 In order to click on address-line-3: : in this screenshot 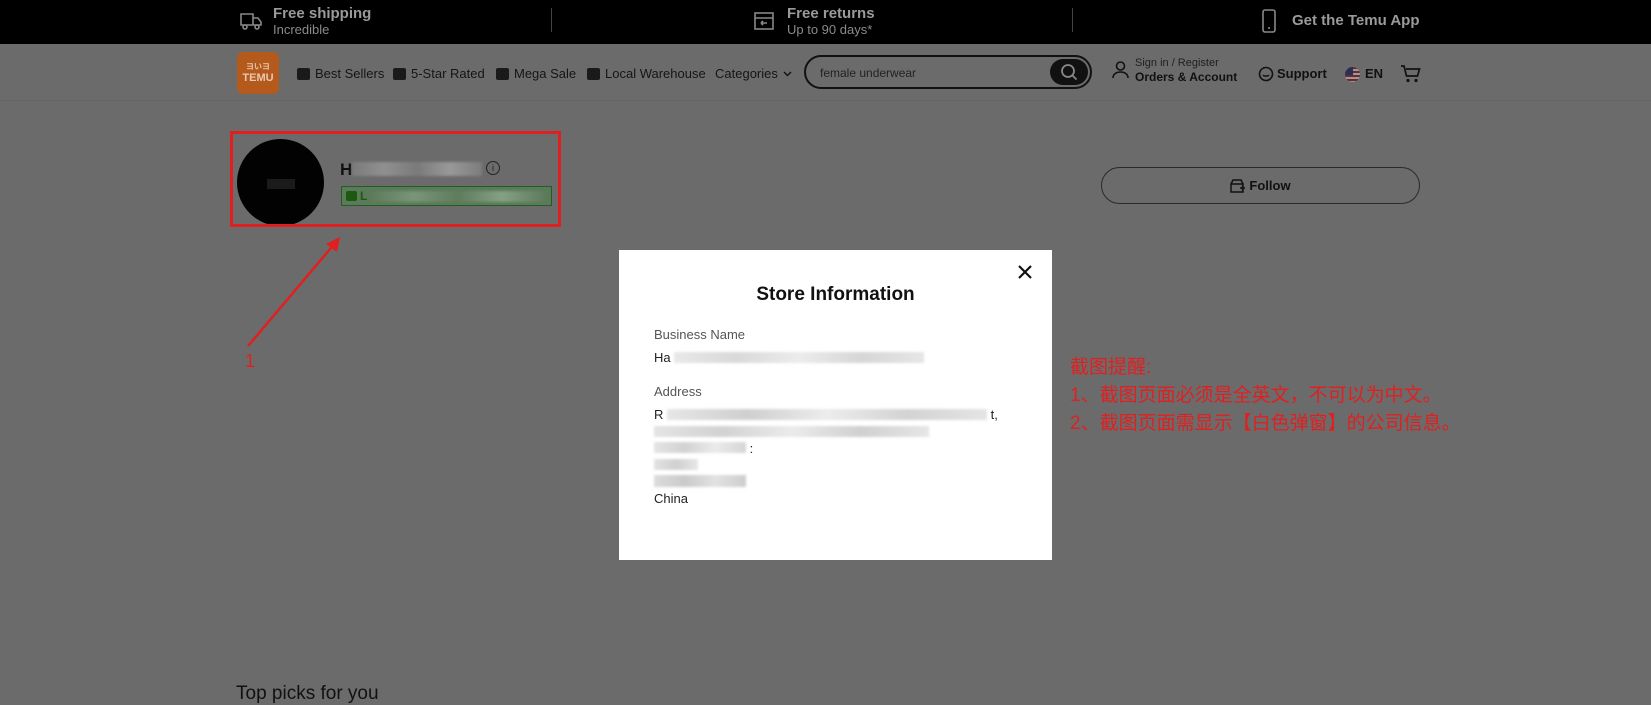, I will do `click(703, 448)`.